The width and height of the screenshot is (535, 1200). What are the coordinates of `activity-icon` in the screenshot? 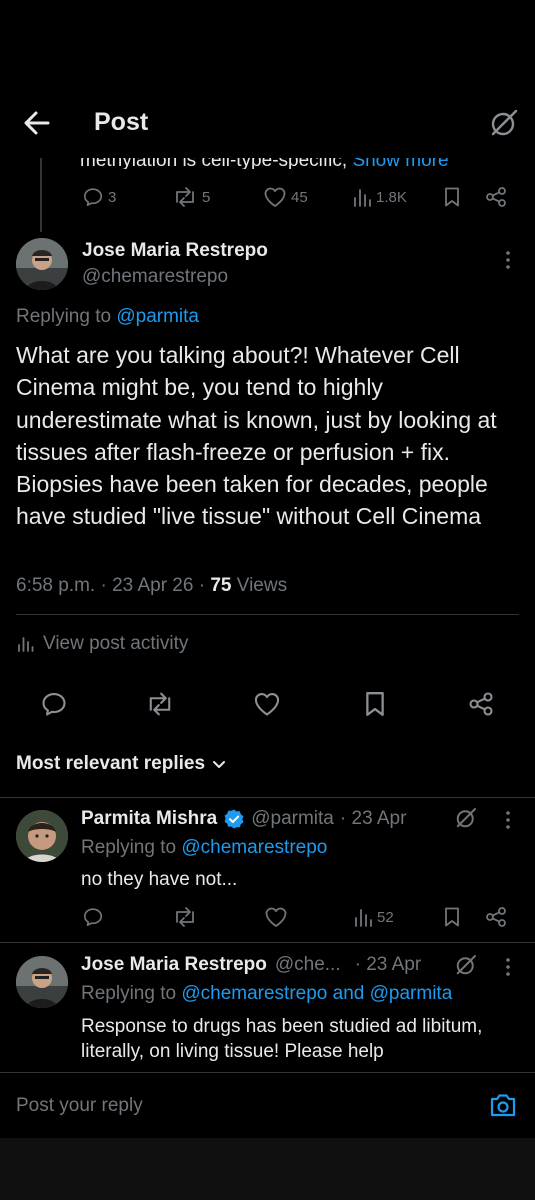 It's located at (26, 644).